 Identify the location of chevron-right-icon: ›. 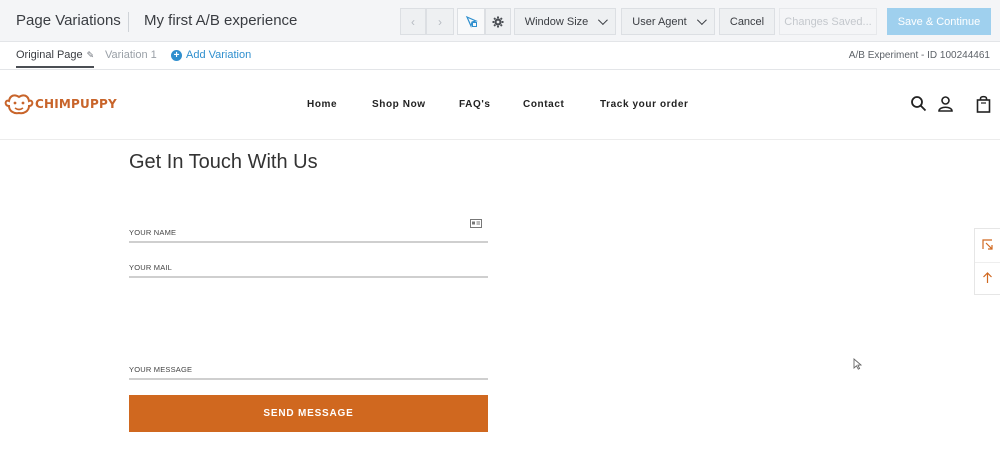
(440, 21).